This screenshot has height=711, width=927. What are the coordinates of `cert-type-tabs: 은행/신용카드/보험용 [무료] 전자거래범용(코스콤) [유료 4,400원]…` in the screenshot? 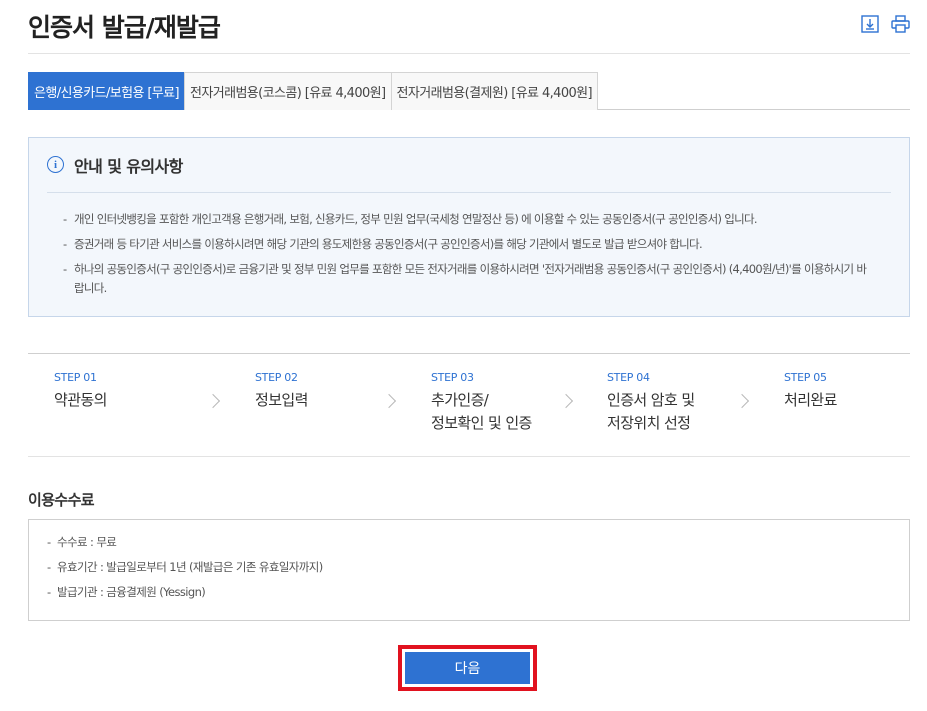 It's located at (469, 91).